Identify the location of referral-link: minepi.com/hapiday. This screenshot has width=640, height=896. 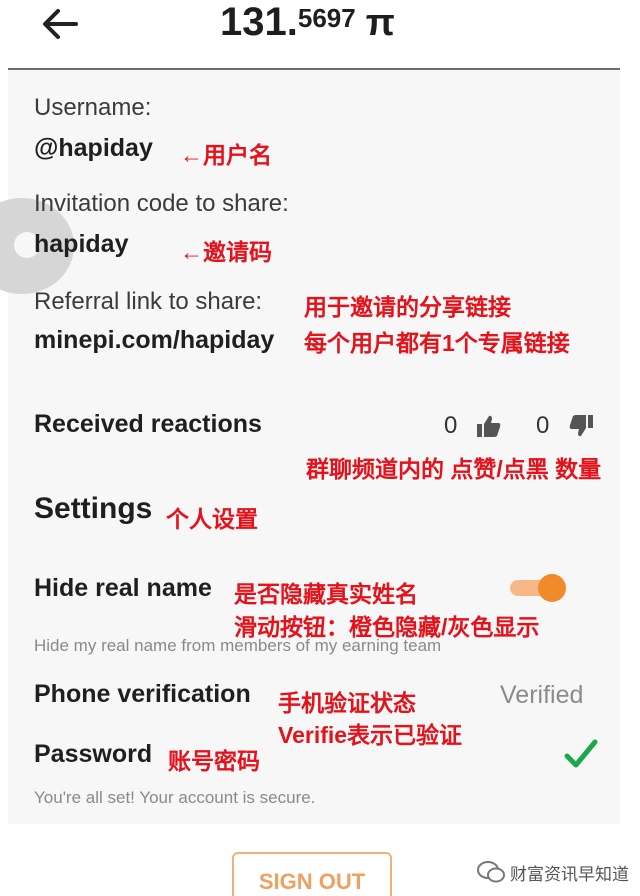
(154, 340).